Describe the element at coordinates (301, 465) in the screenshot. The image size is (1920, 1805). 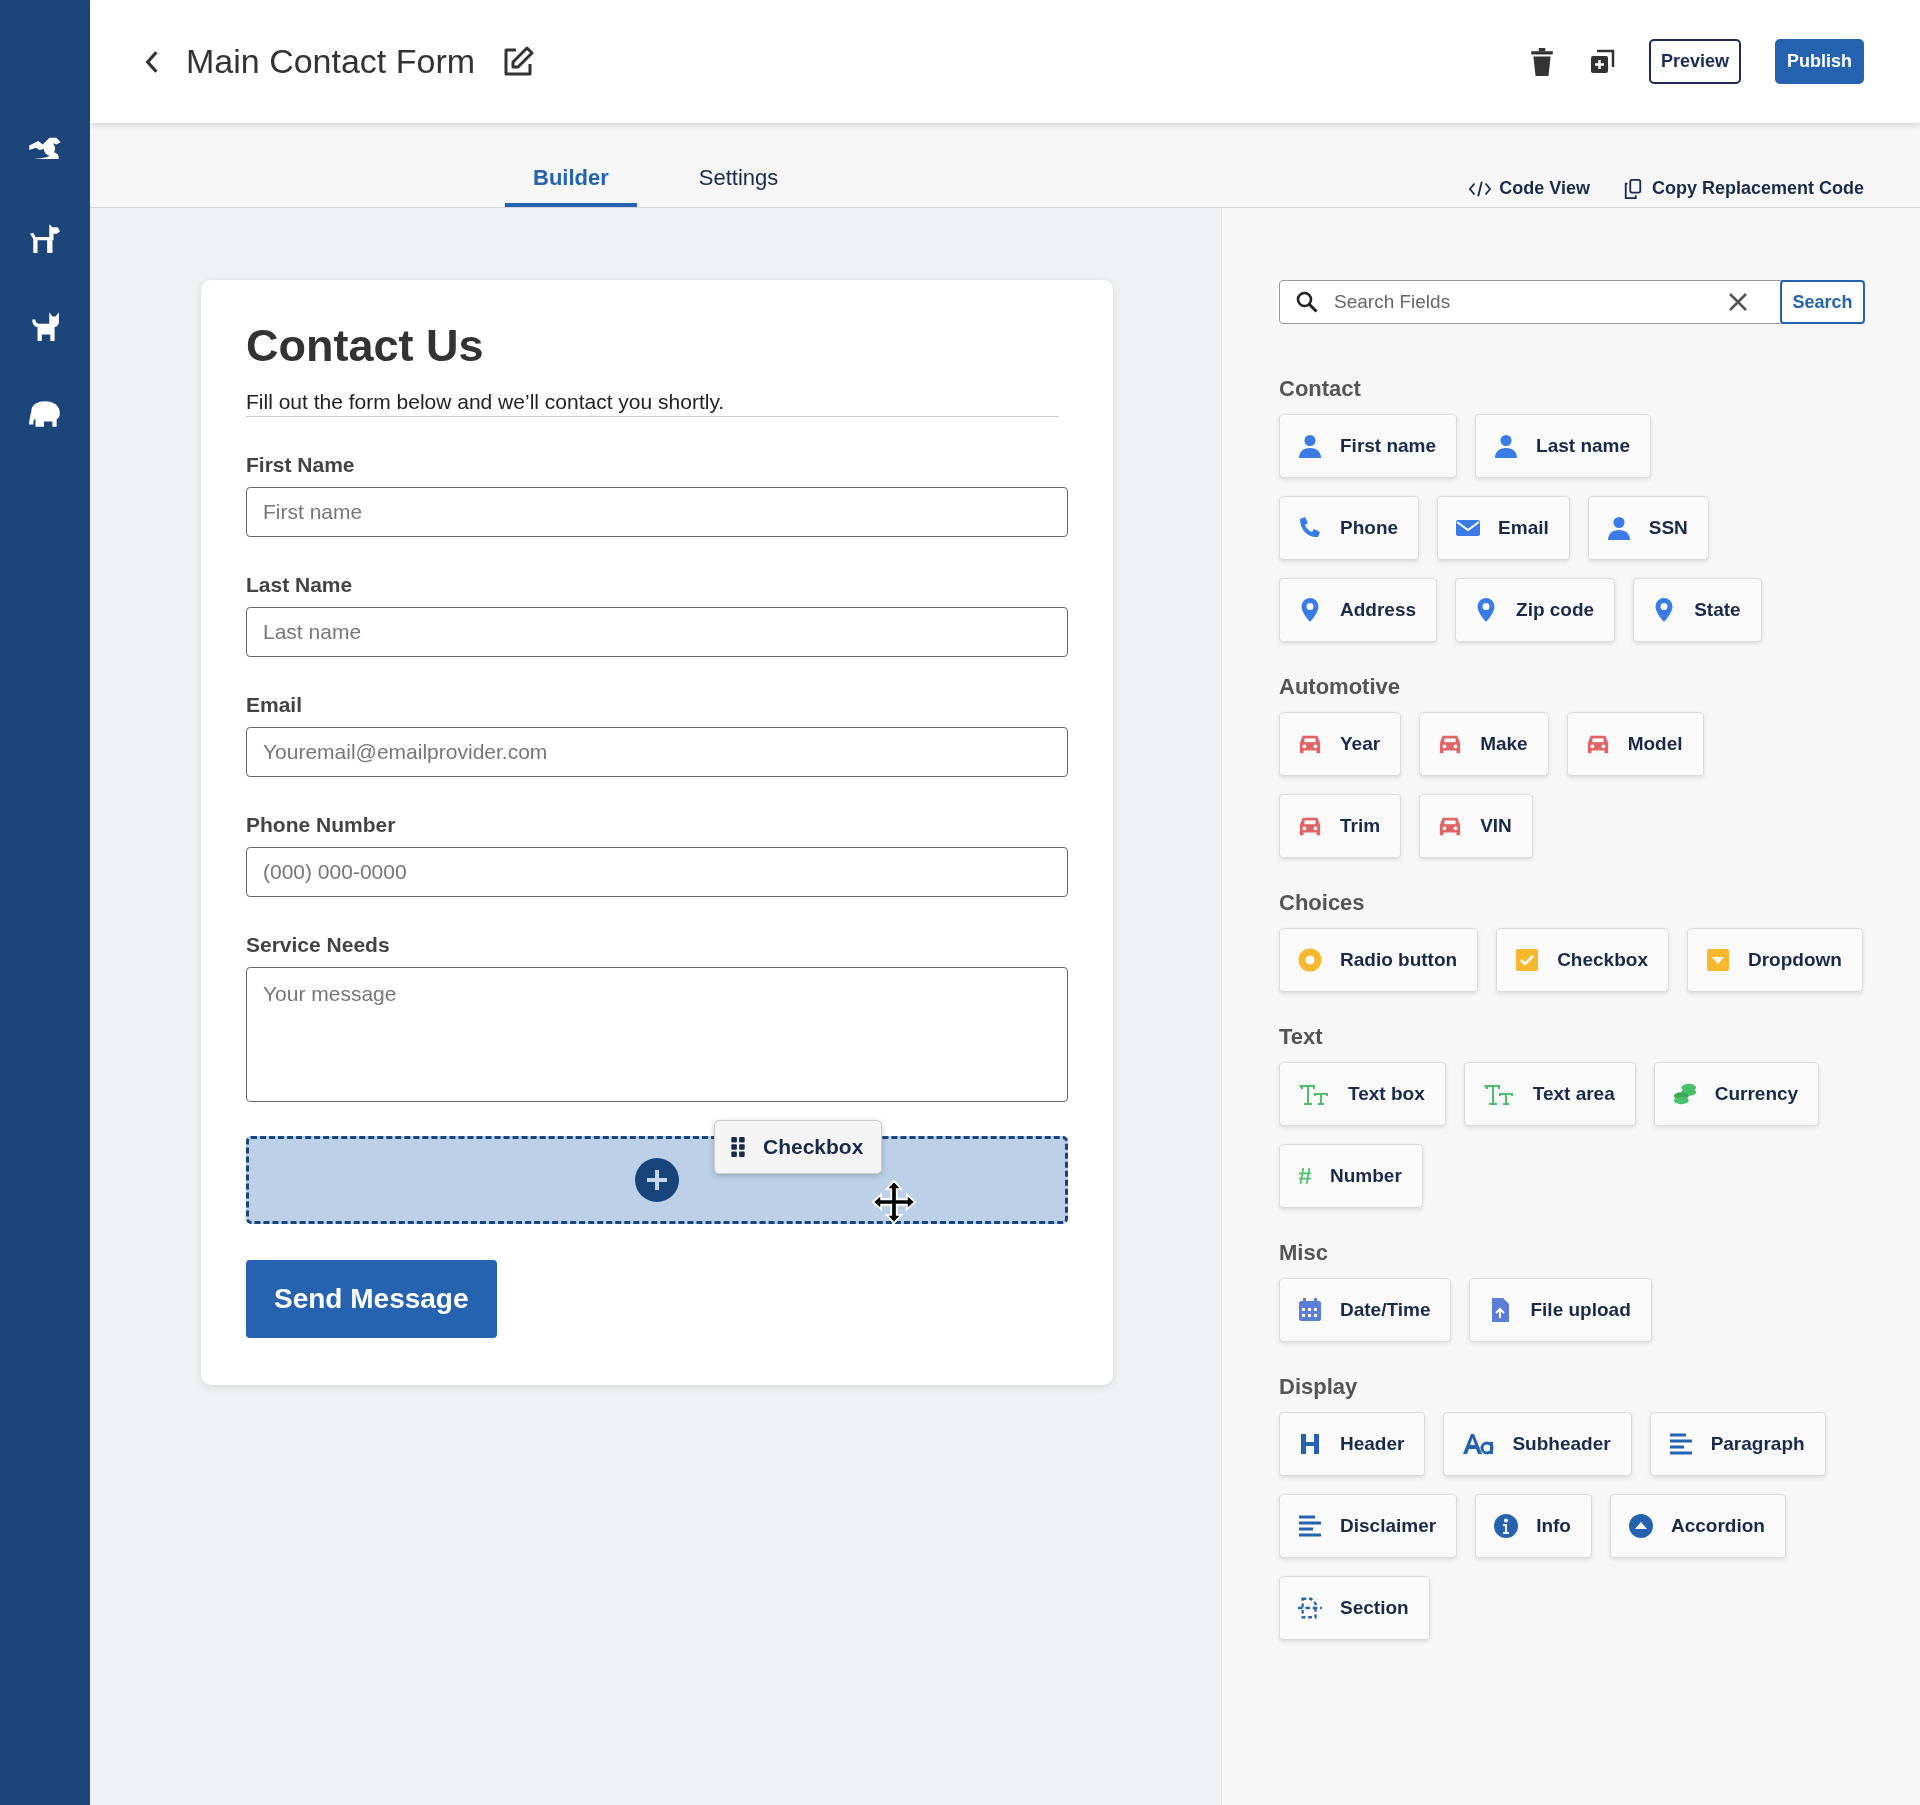
I see `field-label: First Name` at that location.